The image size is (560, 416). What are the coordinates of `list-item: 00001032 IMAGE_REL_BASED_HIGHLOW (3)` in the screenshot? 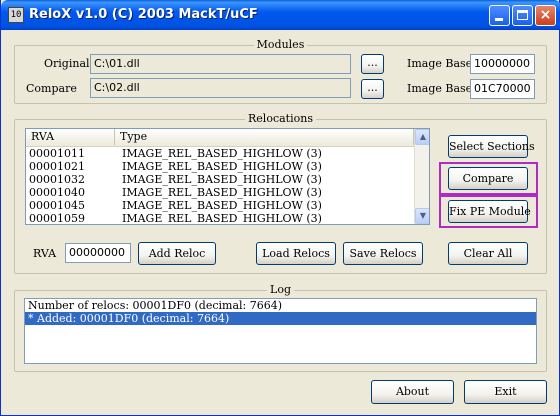 It's located at (220, 179).